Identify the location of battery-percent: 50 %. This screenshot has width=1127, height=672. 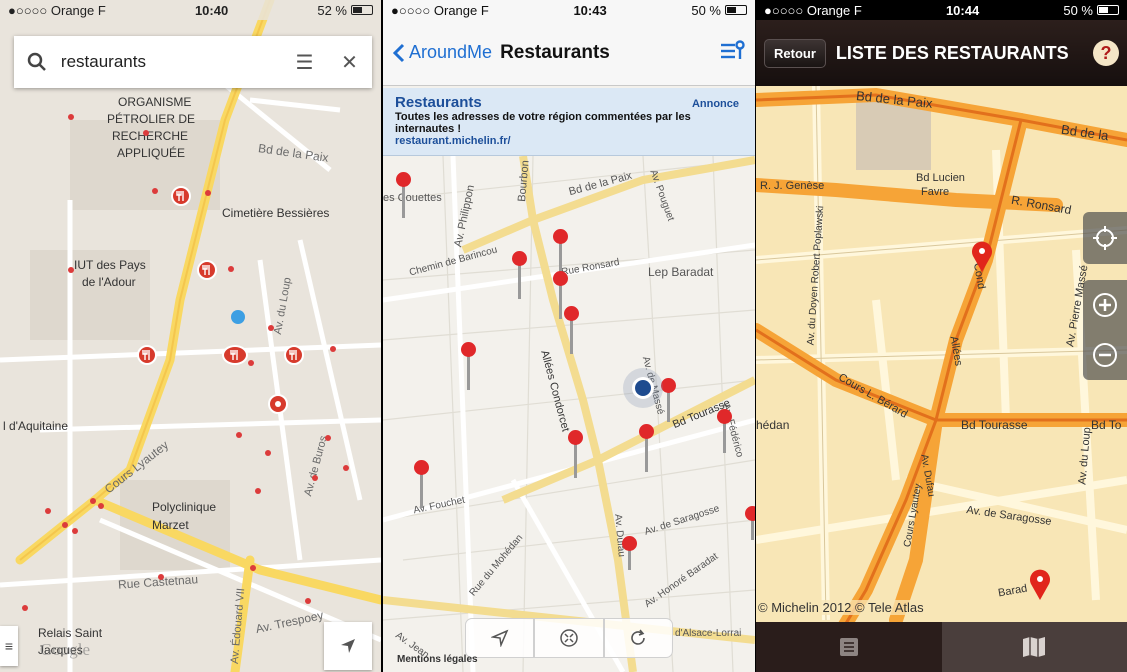
(706, 10).